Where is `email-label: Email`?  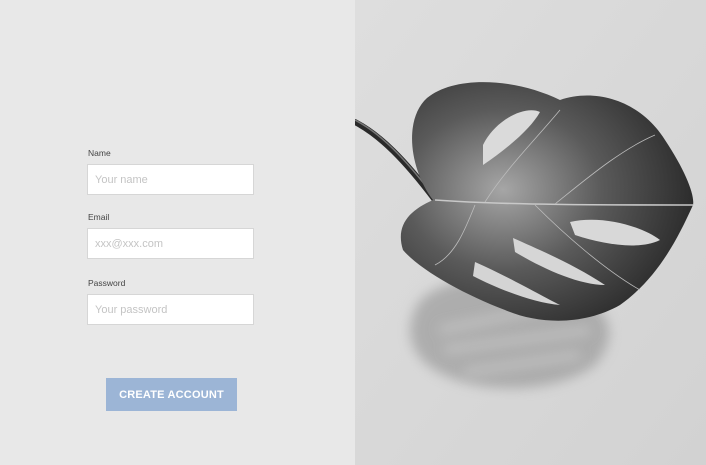
email-label: Email is located at coordinates (99, 217).